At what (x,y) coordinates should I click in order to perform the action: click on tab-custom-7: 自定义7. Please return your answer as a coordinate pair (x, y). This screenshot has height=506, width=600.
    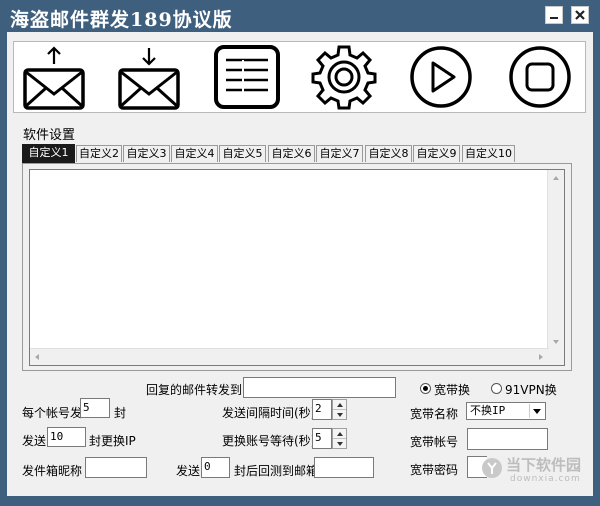
    Looking at the image, I should click on (339, 153).